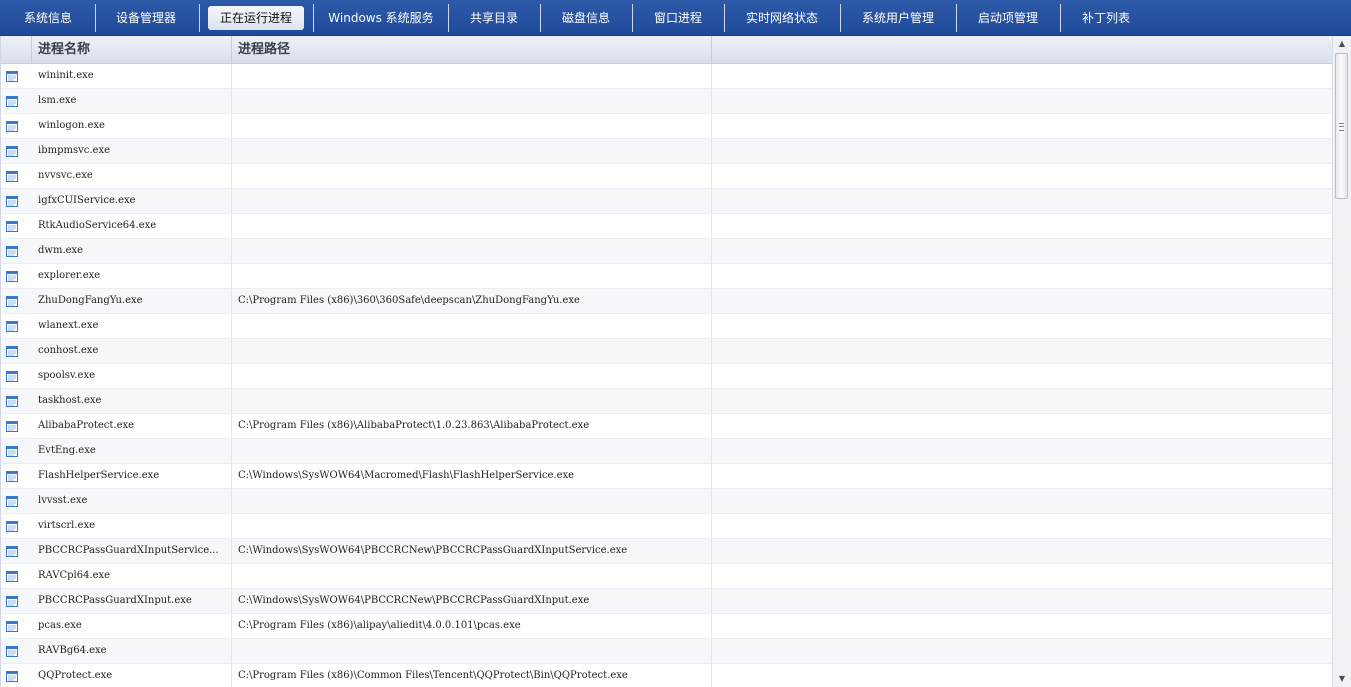  Describe the element at coordinates (132, 501) in the screenshot. I see `process-name-cell: lvvsst.exe` at that location.